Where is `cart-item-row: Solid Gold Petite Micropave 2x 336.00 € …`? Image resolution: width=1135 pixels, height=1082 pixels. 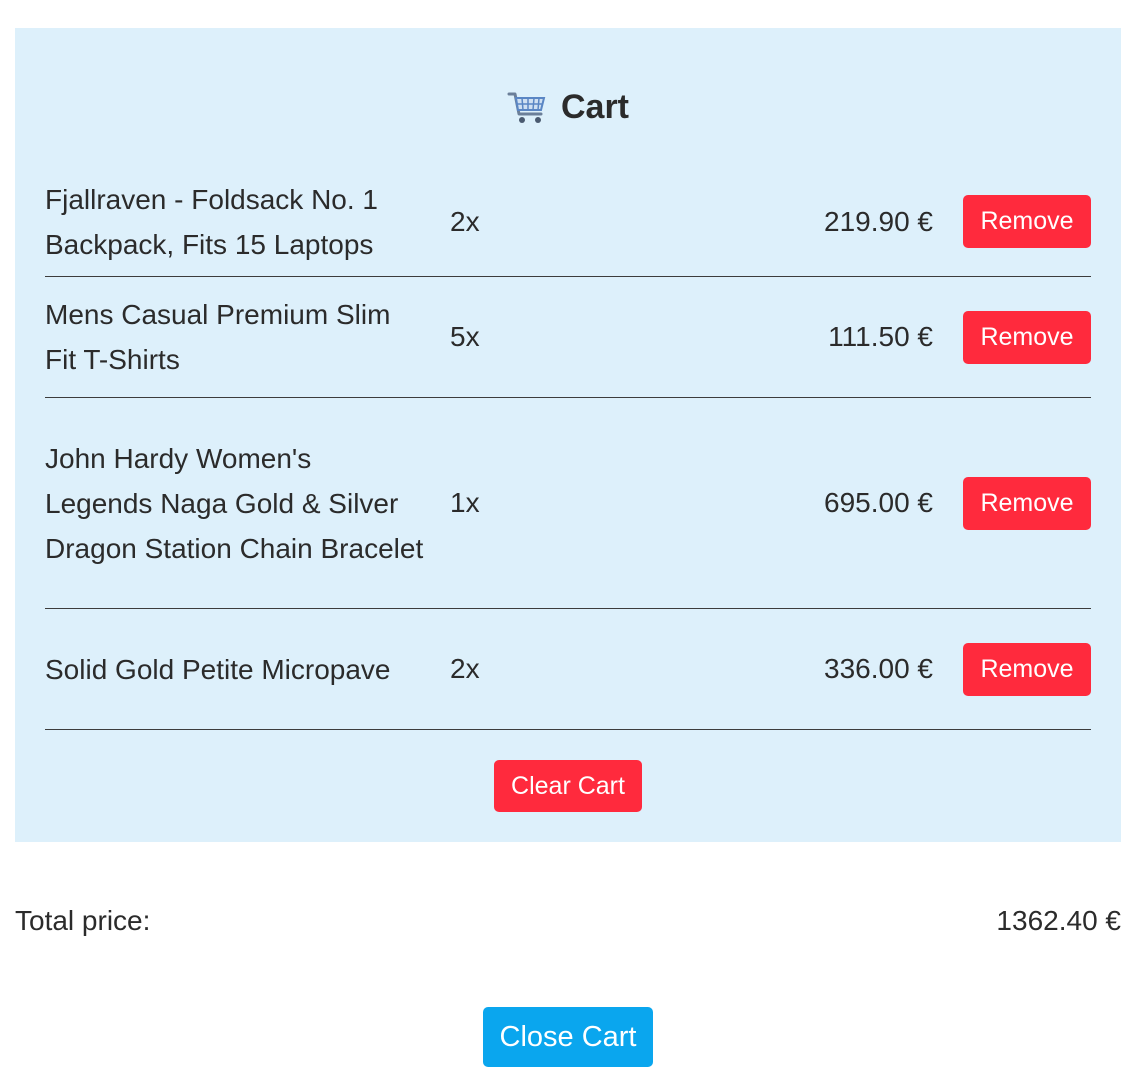 cart-item-row: Solid Gold Petite Micropave 2x 336.00 € … is located at coordinates (568, 669).